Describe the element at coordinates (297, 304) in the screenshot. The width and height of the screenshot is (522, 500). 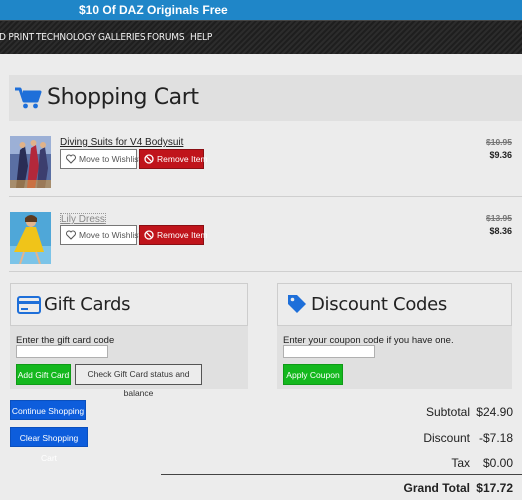
I see `tag-icon` at that location.